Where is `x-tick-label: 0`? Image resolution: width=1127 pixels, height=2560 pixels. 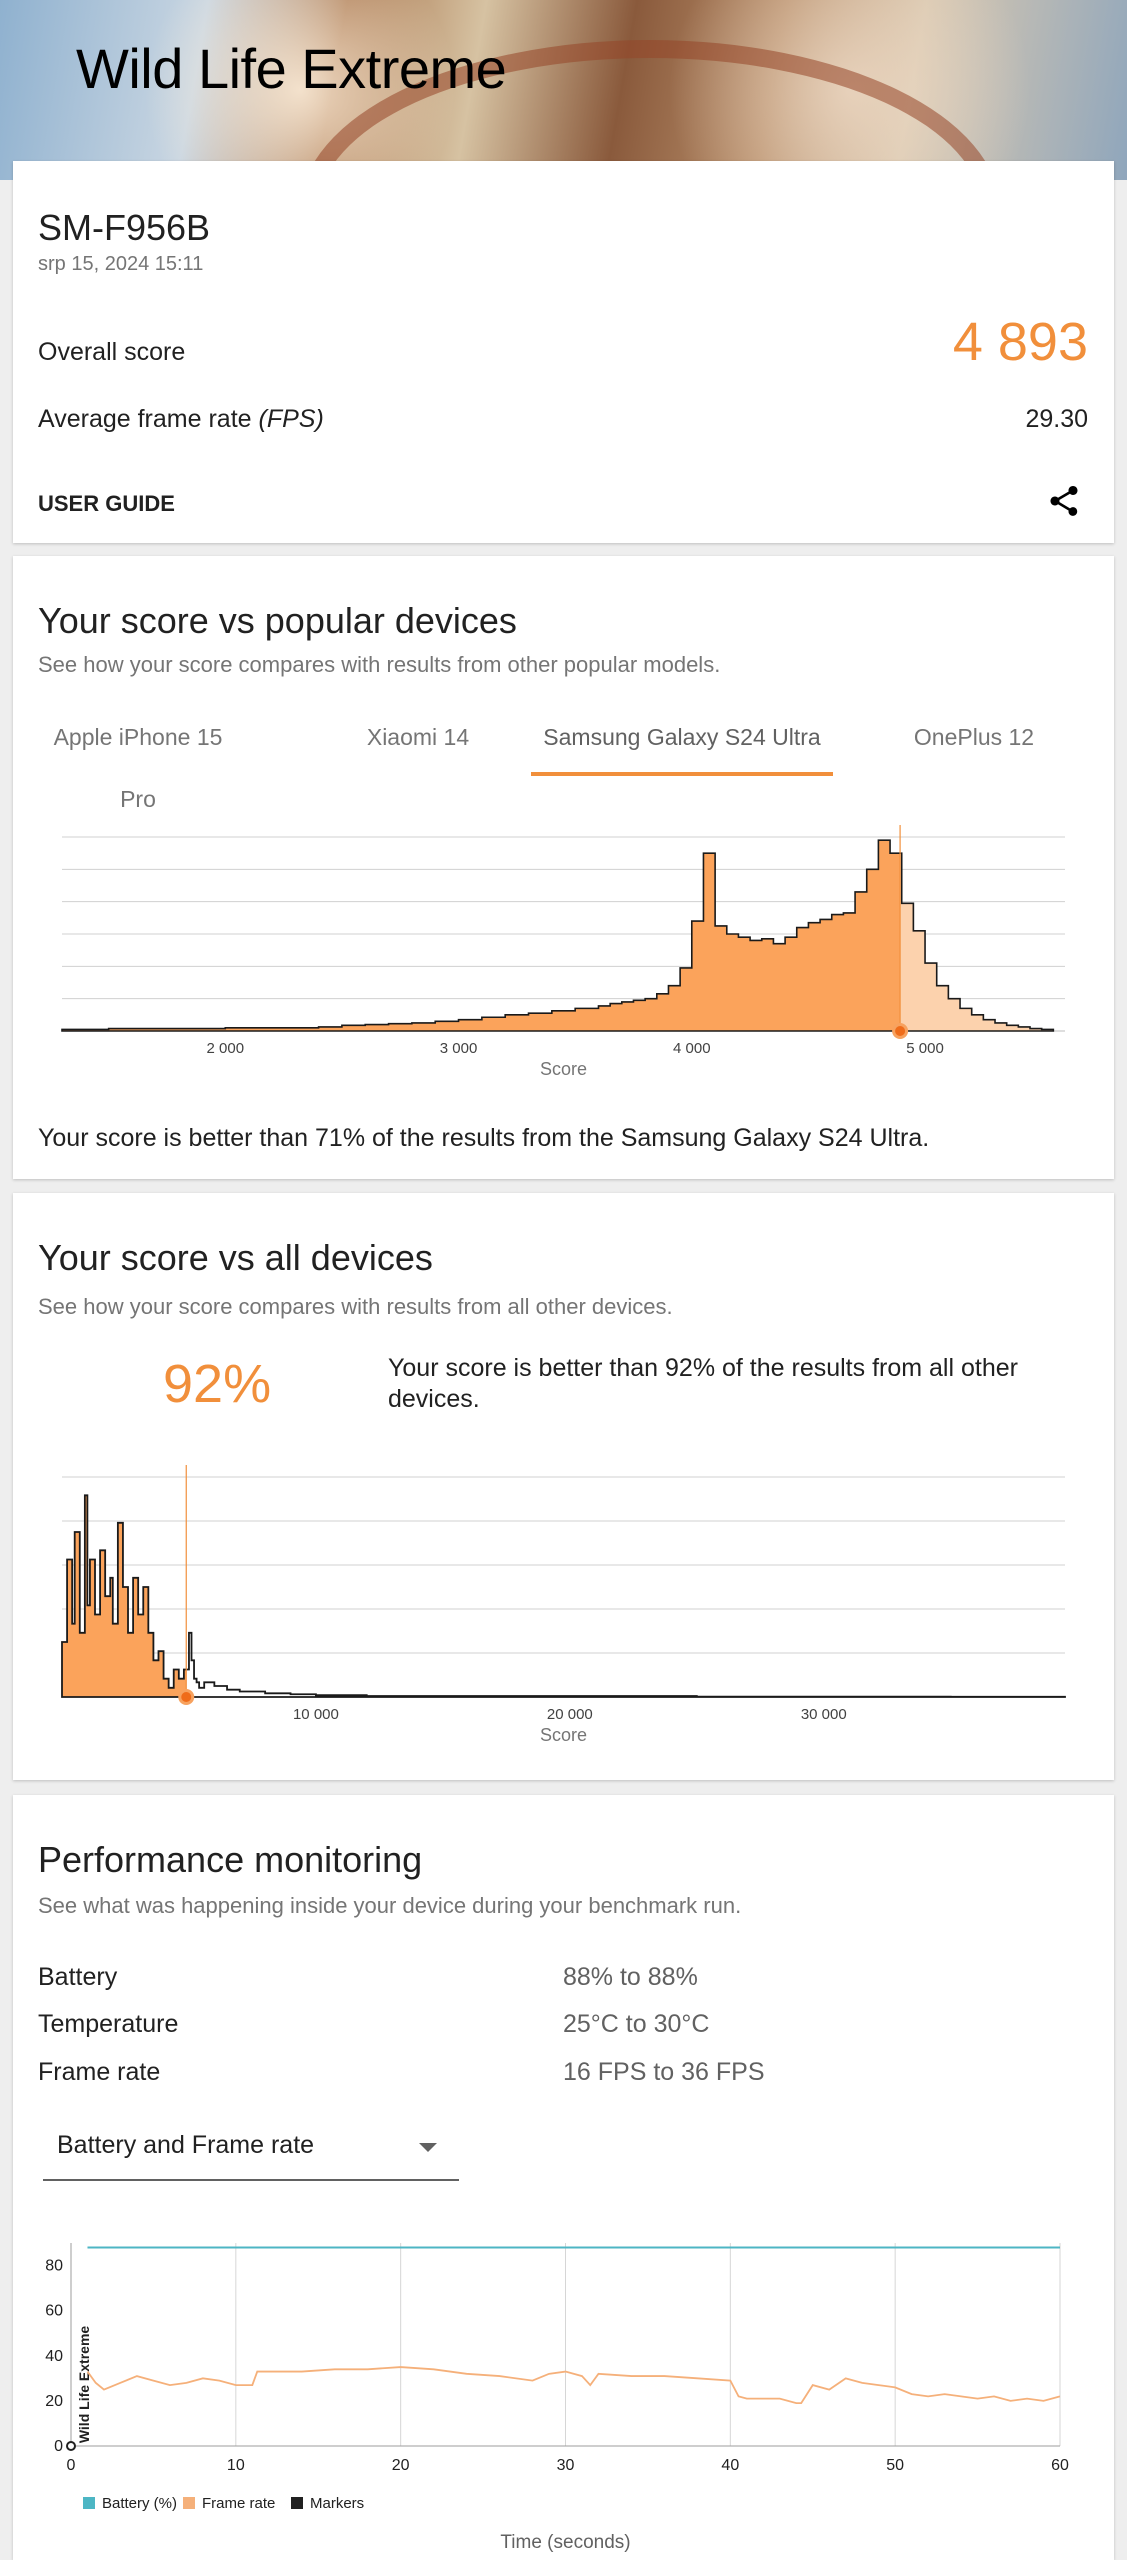 x-tick-label: 0 is located at coordinates (71, 2465).